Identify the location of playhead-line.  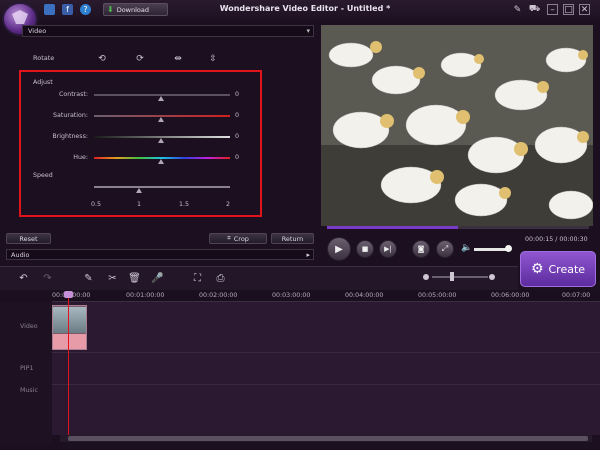
(68, 365).